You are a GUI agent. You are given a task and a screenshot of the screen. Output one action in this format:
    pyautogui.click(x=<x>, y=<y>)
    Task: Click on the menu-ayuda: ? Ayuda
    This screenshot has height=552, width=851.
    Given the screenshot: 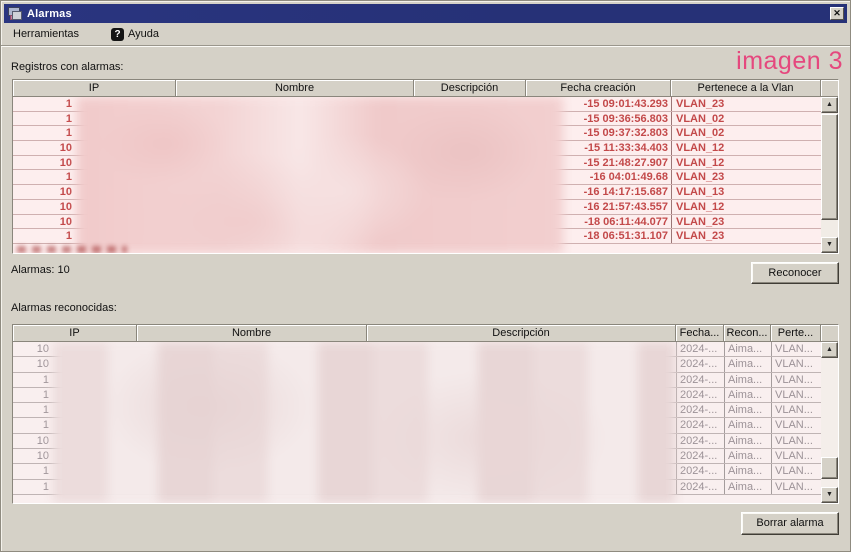 What is the action you would take?
    pyautogui.click(x=135, y=34)
    